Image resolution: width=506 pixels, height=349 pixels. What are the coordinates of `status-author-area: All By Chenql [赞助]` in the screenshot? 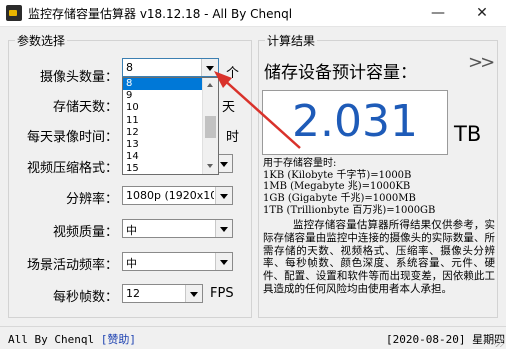 It's located at (72, 339).